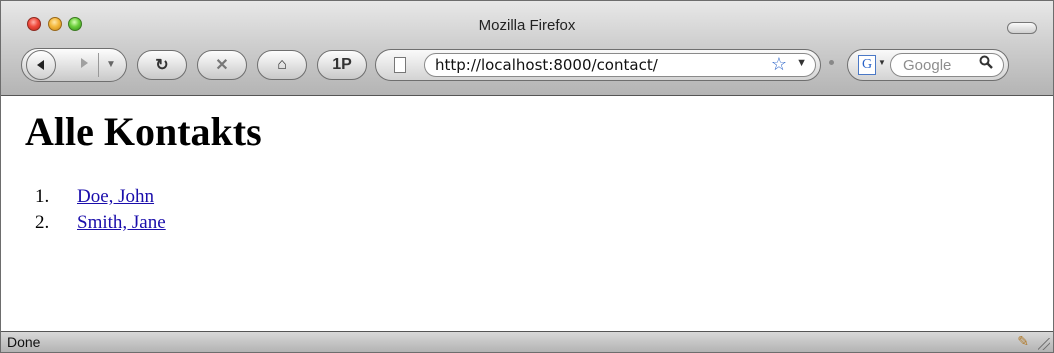 The width and height of the screenshot is (1054, 353). Describe the element at coordinates (1022, 28) in the screenshot. I see `toolbar-toggle-button` at that location.